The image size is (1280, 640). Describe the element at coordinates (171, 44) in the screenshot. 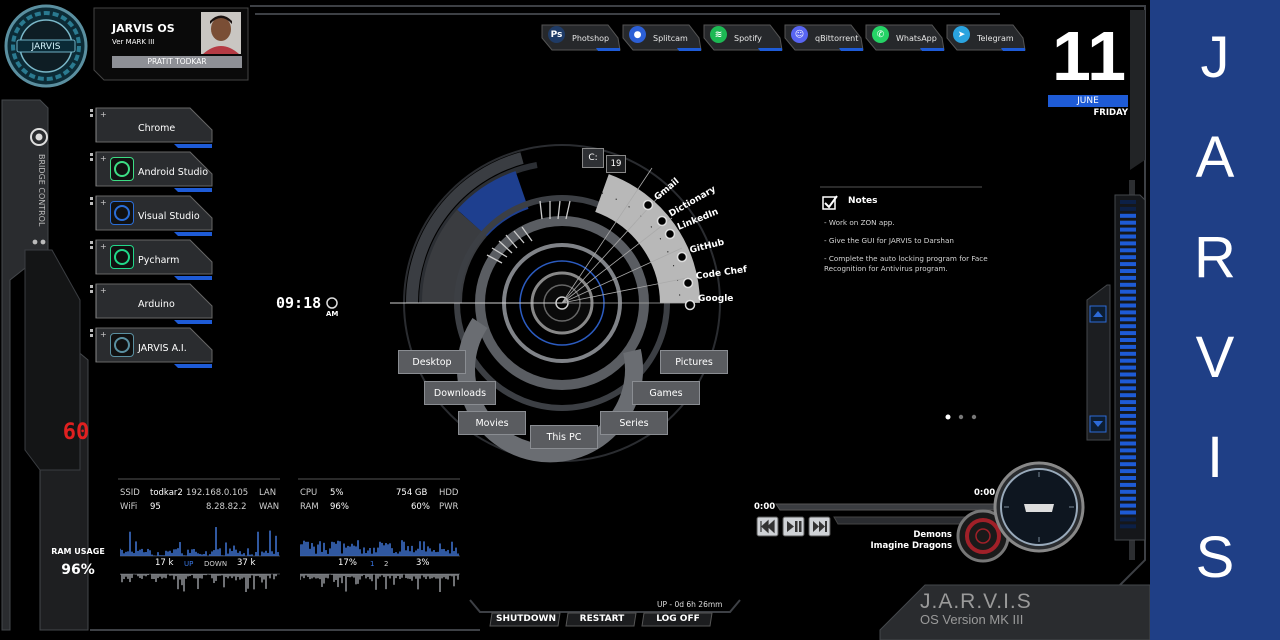

I see `profile-panel: JARVIS OS Ver MARK III PRATIT TODKAR` at that location.